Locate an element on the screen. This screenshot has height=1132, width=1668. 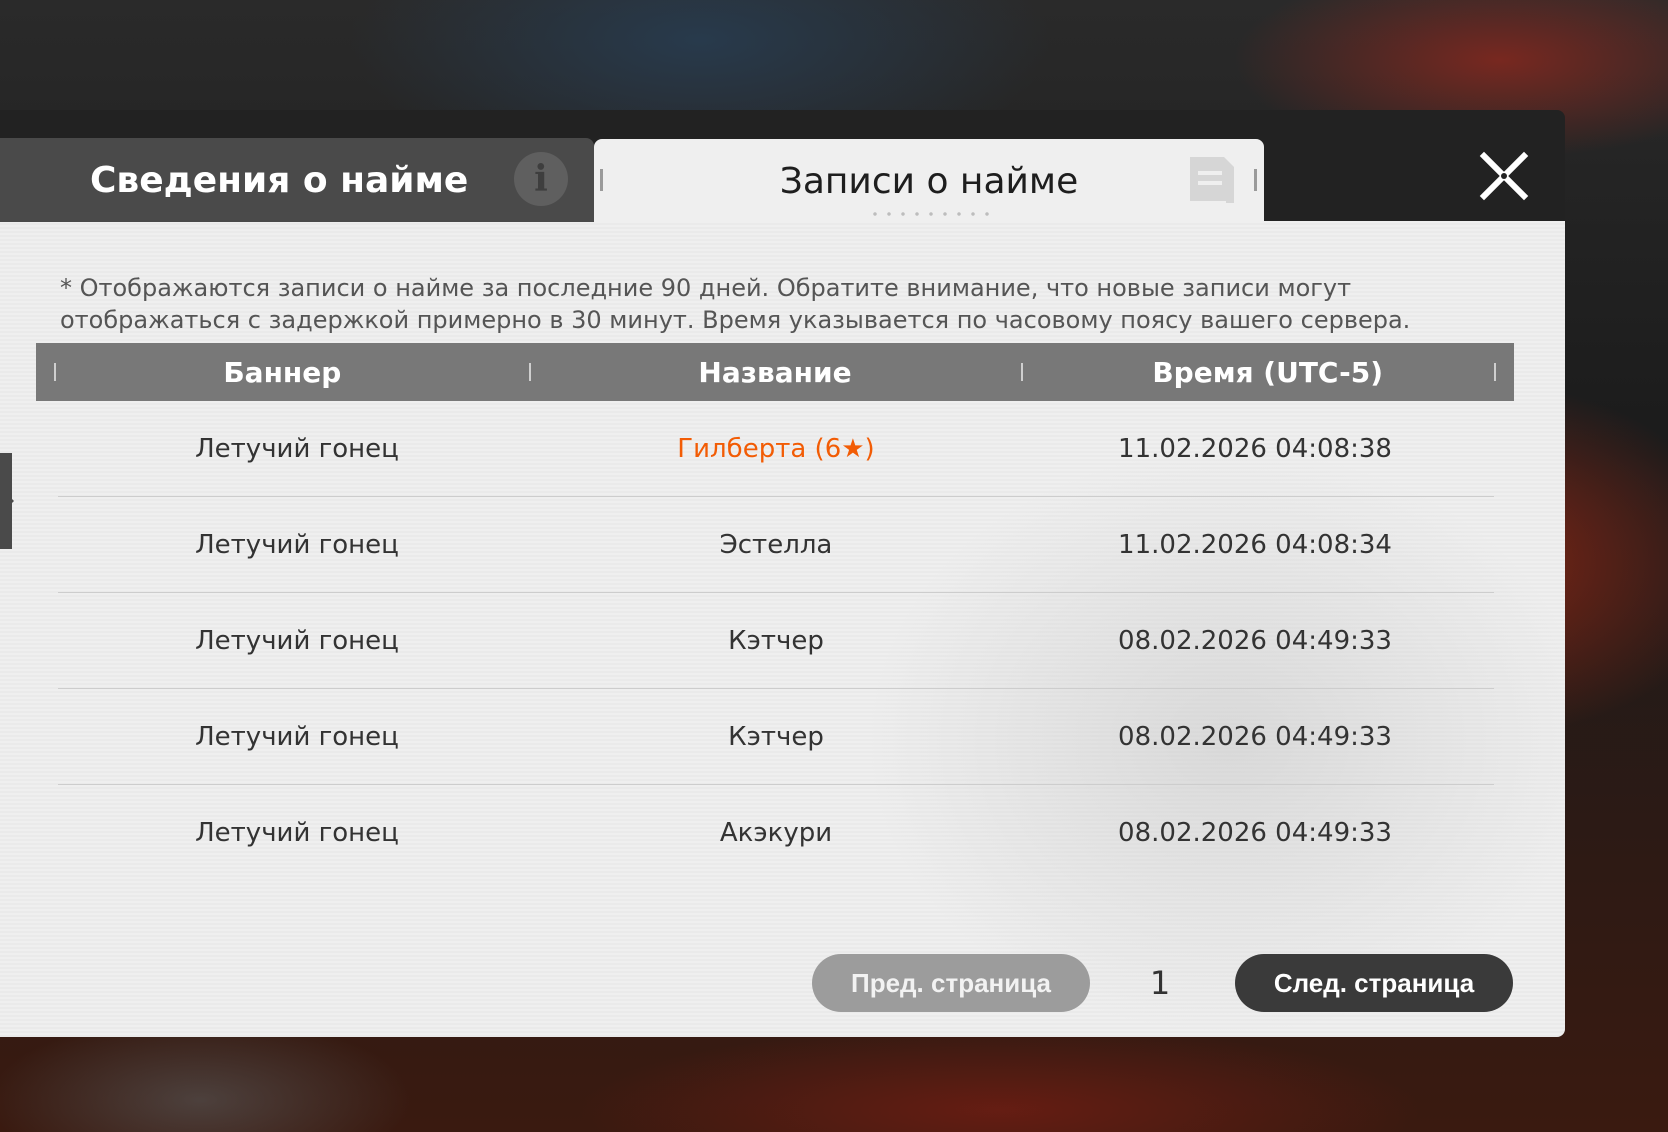
column-header-name-label: Название is located at coordinates (775, 372).